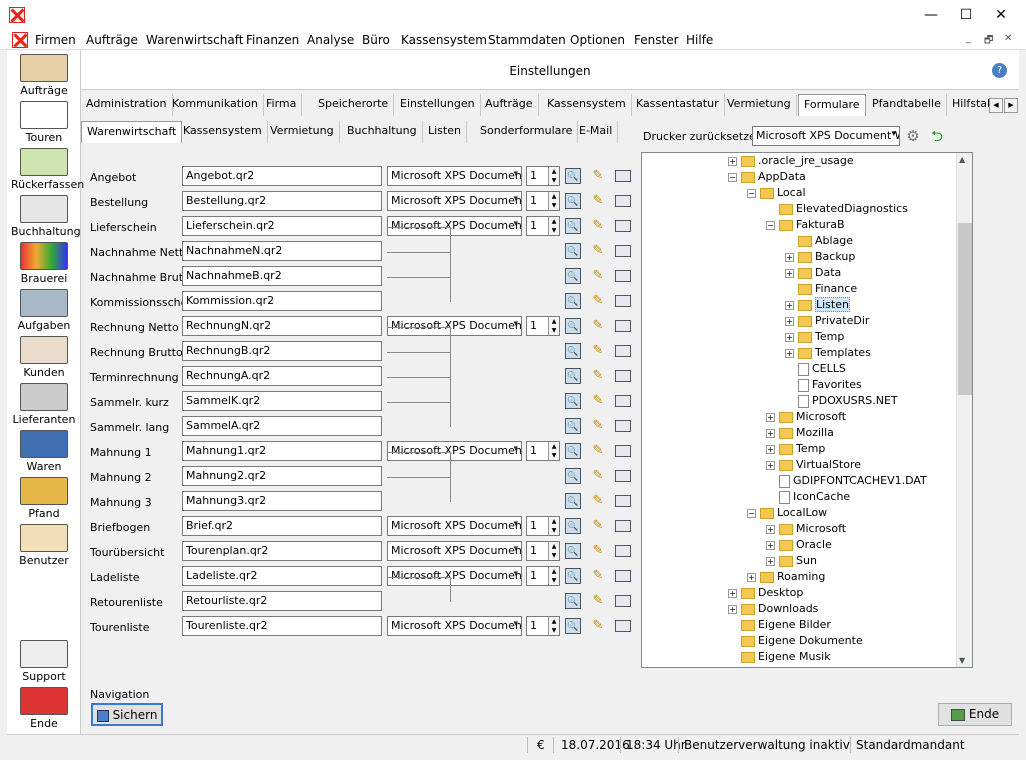 The height and width of the screenshot is (760, 1026). What do you see at coordinates (215, 105) in the screenshot?
I see `tab-kommunikation: Kommunikation` at bounding box center [215, 105].